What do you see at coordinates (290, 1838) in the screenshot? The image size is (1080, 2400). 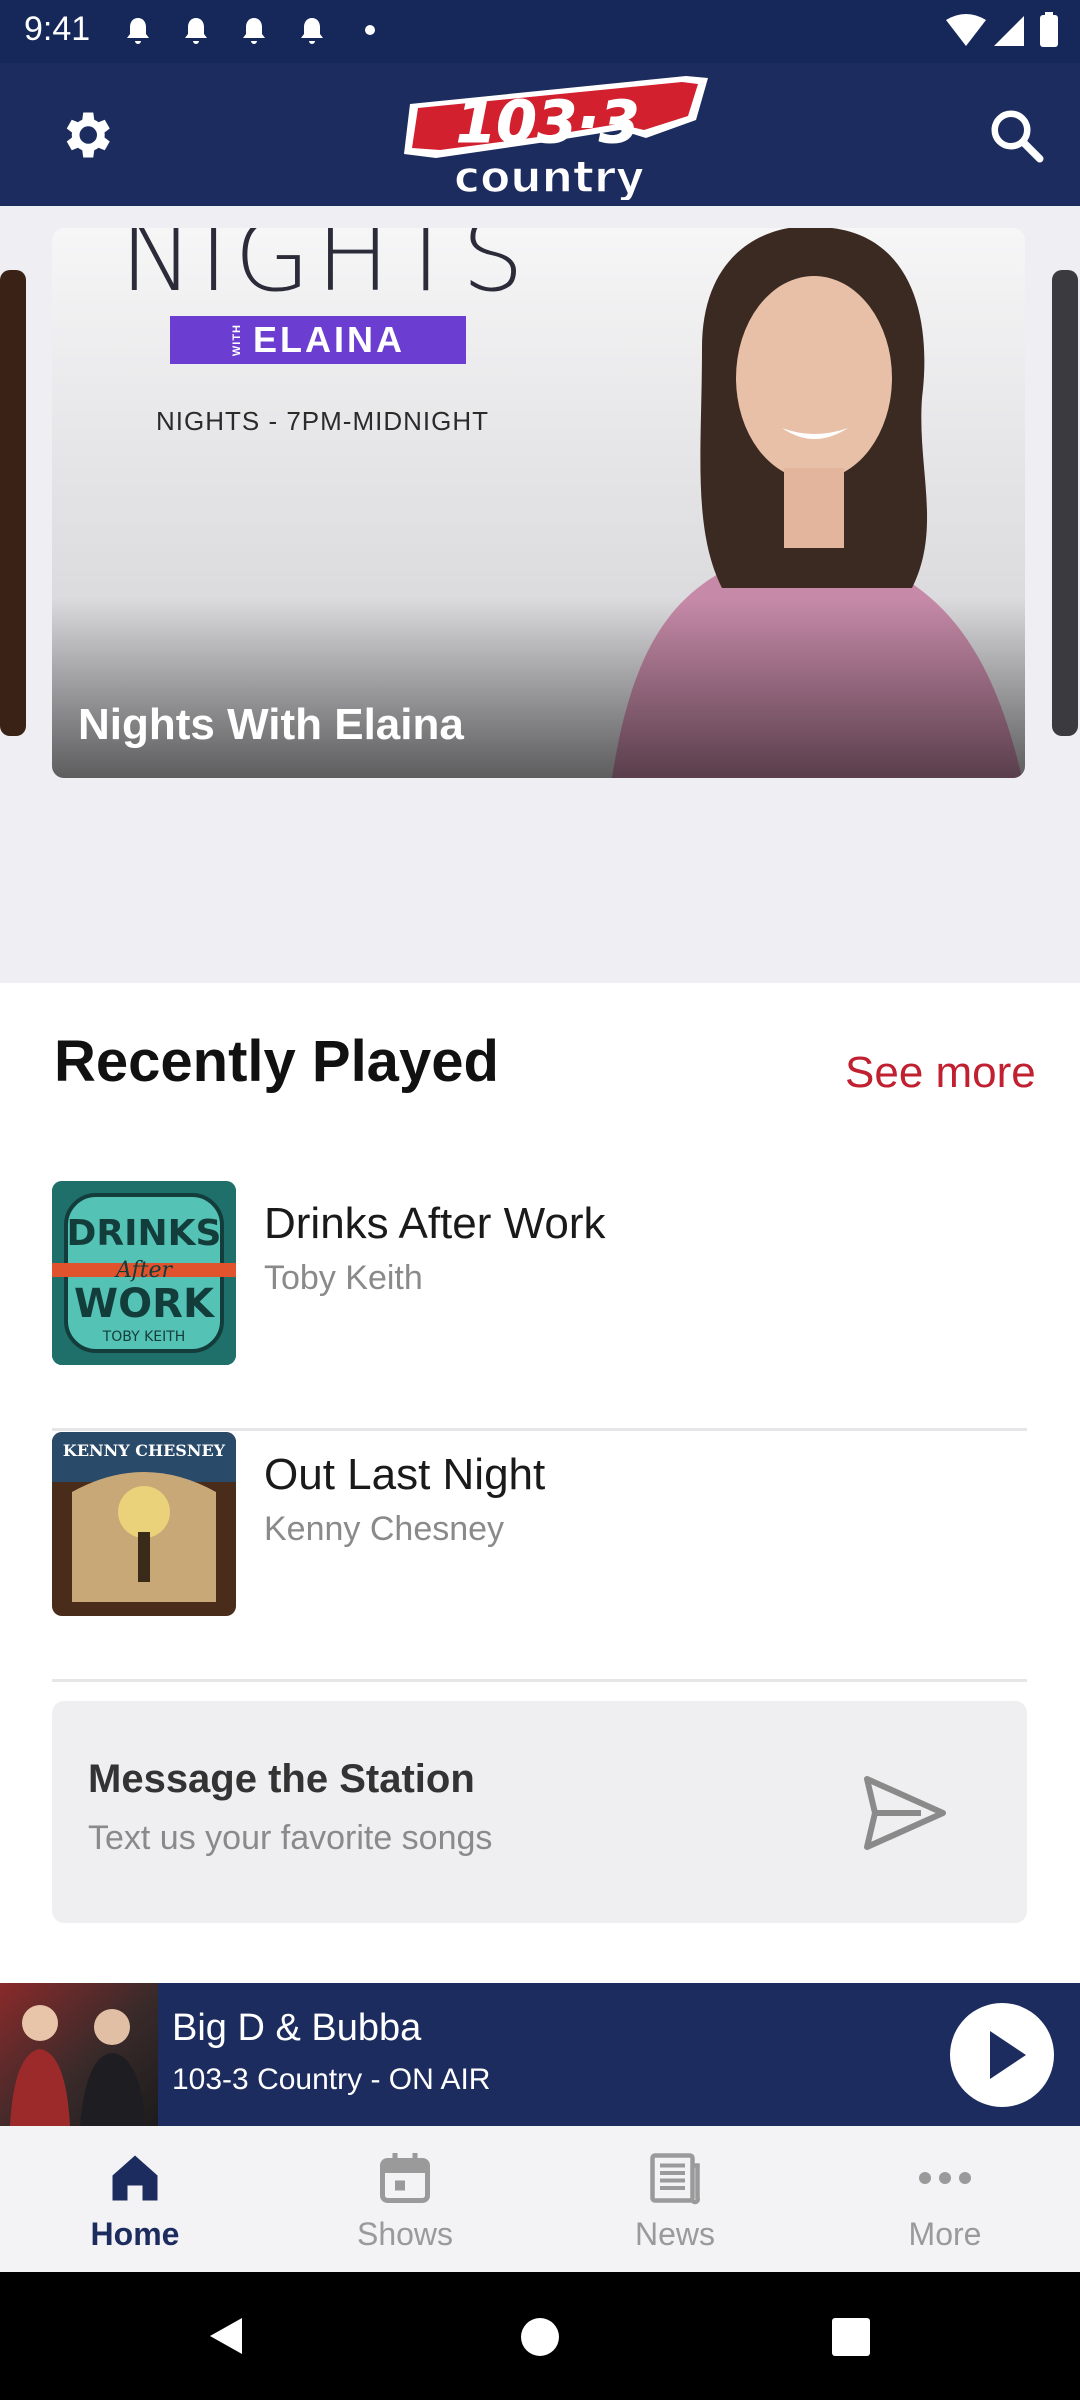 I see `message-station-subtitle: Text us your favorite songs` at bounding box center [290, 1838].